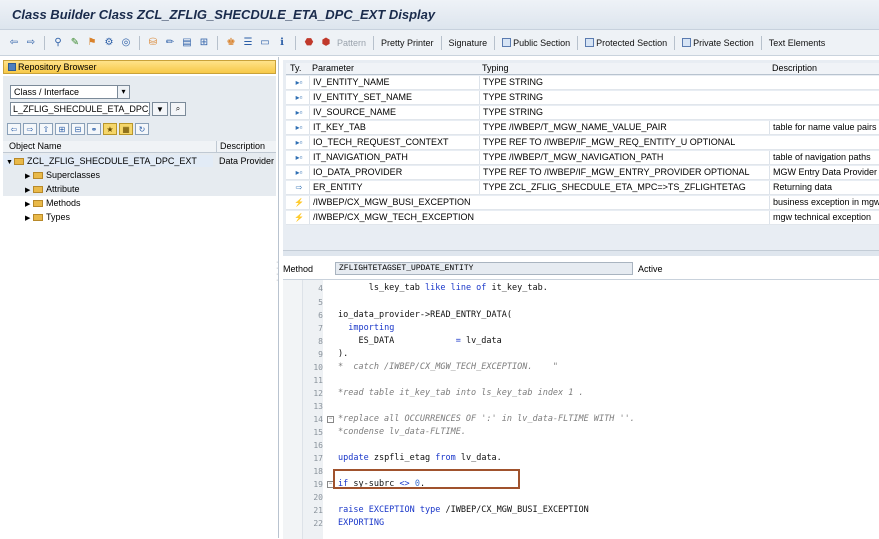 Image resolution: width=879 pixels, height=539 pixels. I want to click on object-name-input: L_ZFLIG_SHECDULE_ETA_DPC_E ×, so click(80, 109).